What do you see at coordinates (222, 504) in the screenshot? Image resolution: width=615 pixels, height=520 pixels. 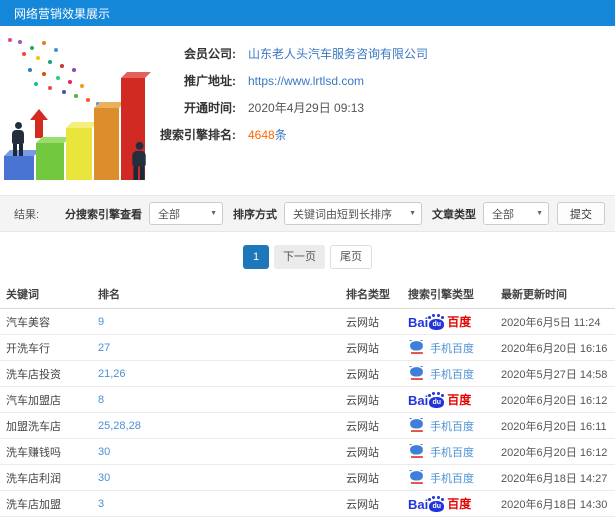 I see `rank-link: 3` at bounding box center [222, 504].